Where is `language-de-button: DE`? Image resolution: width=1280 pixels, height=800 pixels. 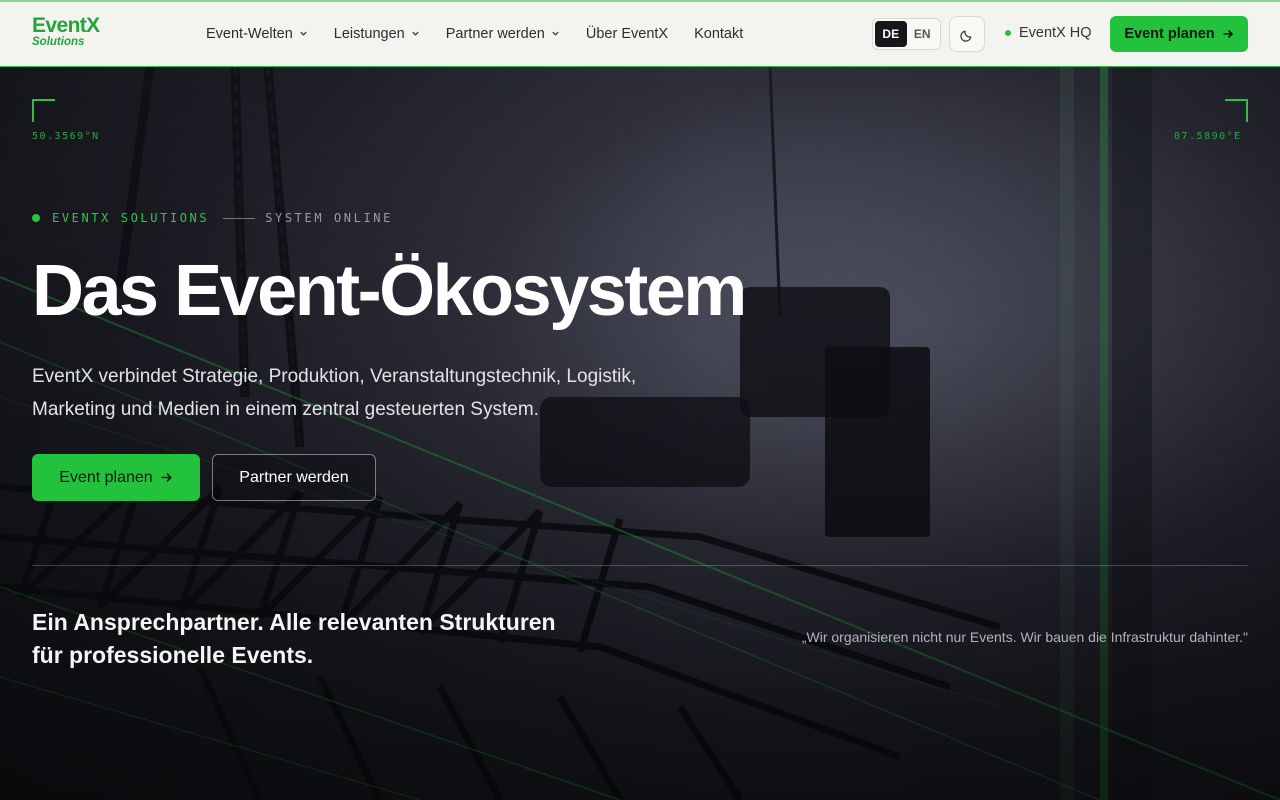
language-de-button: DE is located at coordinates (891, 34).